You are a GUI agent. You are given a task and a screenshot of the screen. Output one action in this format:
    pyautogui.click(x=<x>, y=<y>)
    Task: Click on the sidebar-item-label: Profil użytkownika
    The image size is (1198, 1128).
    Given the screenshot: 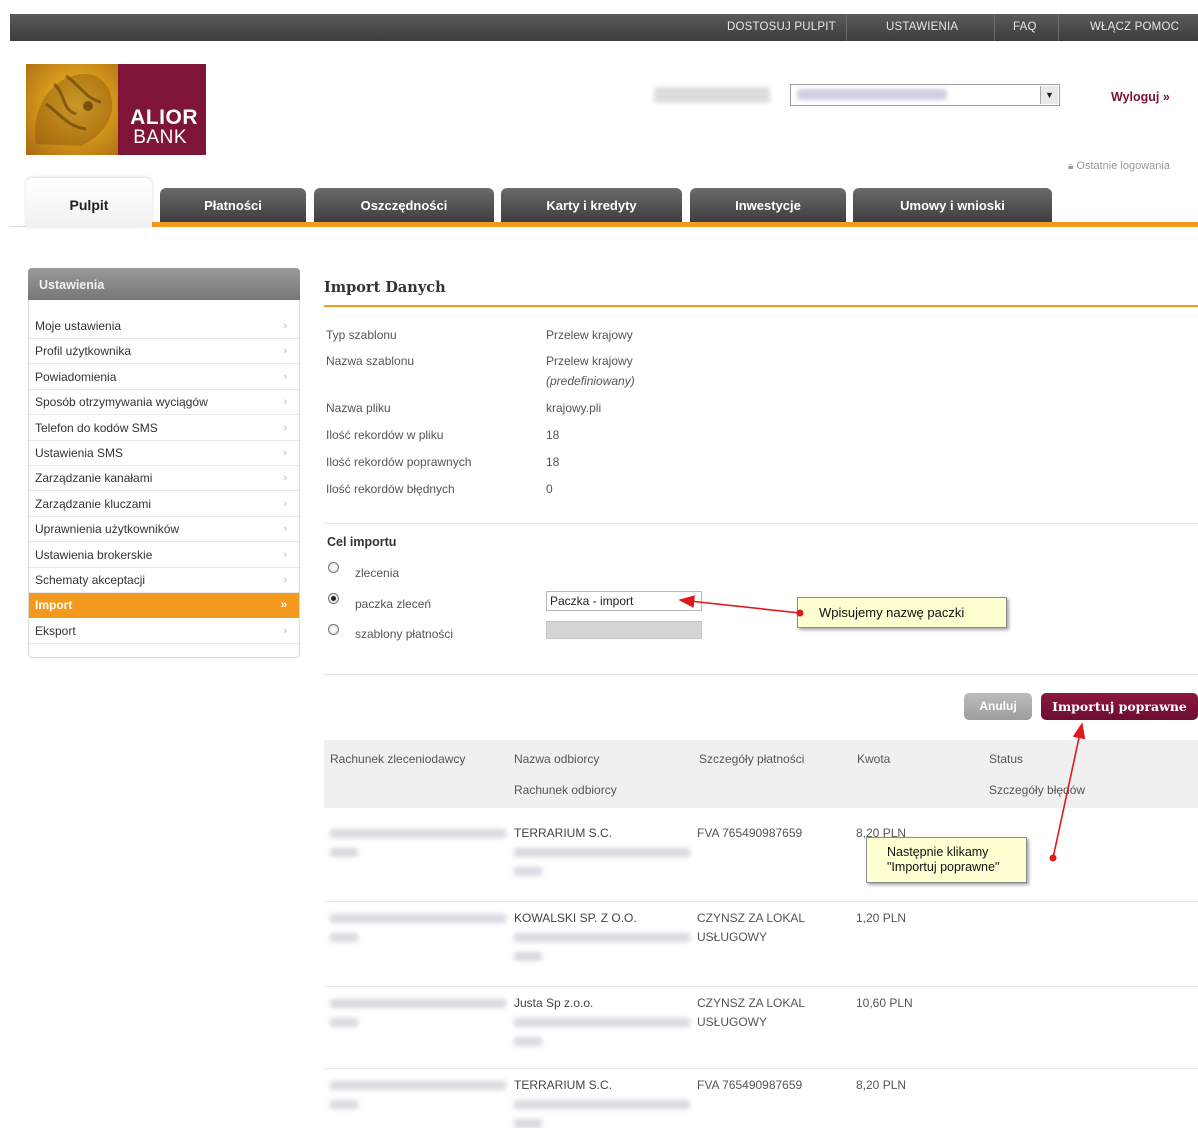 What is the action you would take?
    pyautogui.click(x=83, y=351)
    